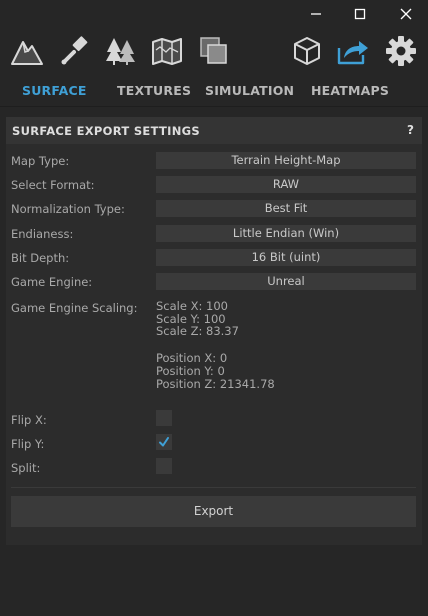 The width and height of the screenshot is (428, 616). I want to click on tab-textures: TEXTURES, so click(154, 90).